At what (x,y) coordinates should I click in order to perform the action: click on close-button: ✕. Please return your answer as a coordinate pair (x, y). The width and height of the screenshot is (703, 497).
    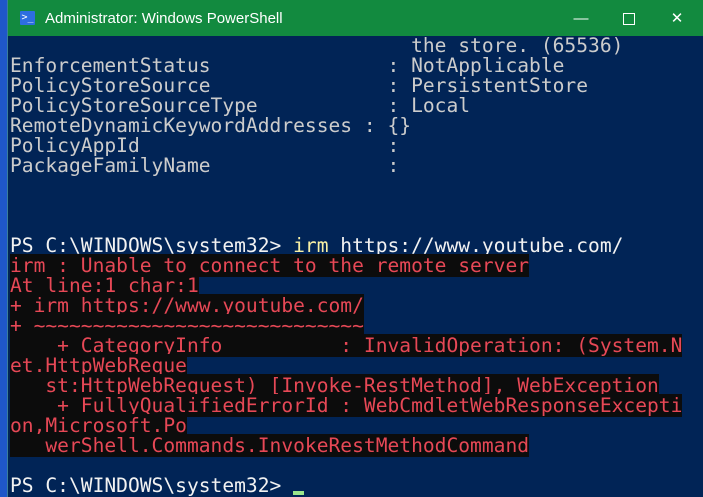
    Looking at the image, I should click on (677, 19).